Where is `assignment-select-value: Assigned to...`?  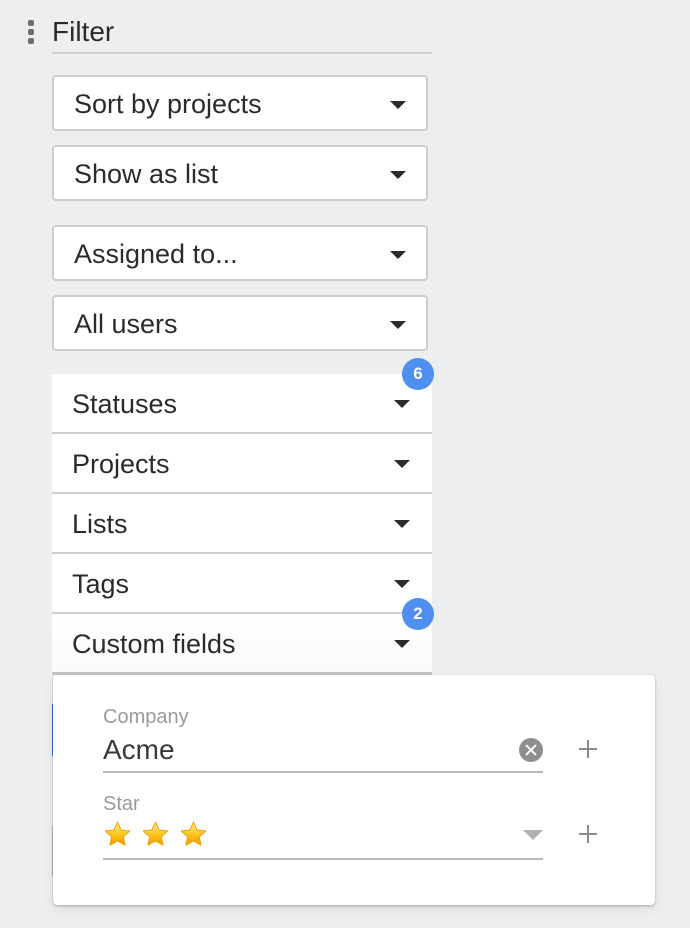
assignment-select-value: Assigned to... is located at coordinates (156, 254).